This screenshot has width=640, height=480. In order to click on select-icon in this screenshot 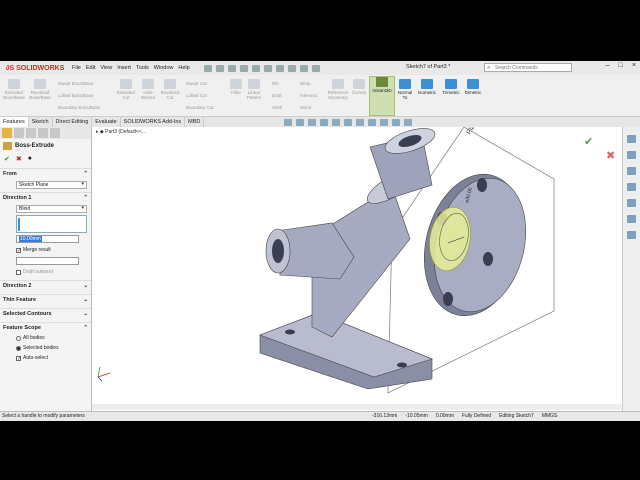, I will do `click(279, 68)`.